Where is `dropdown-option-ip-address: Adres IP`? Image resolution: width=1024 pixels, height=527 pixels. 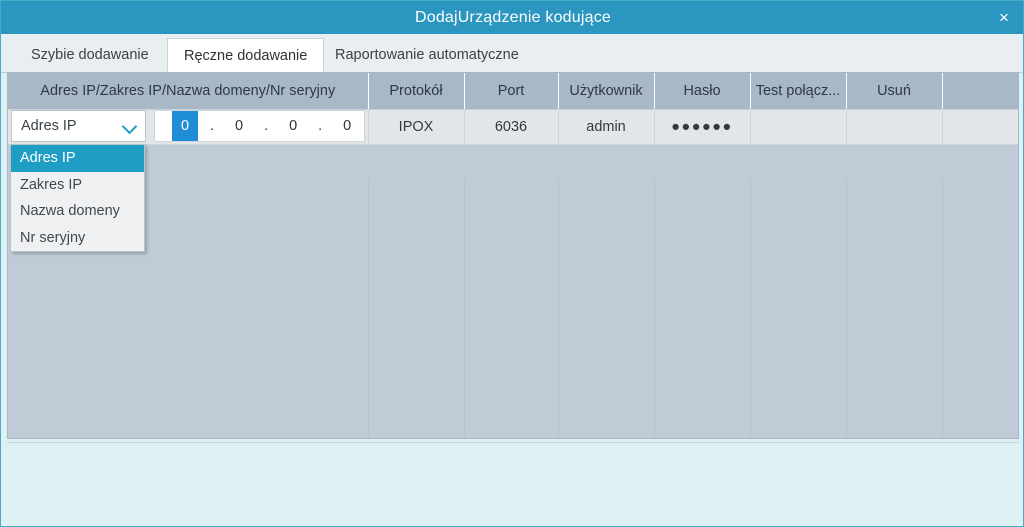 dropdown-option-ip-address: Adres IP is located at coordinates (77, 158).